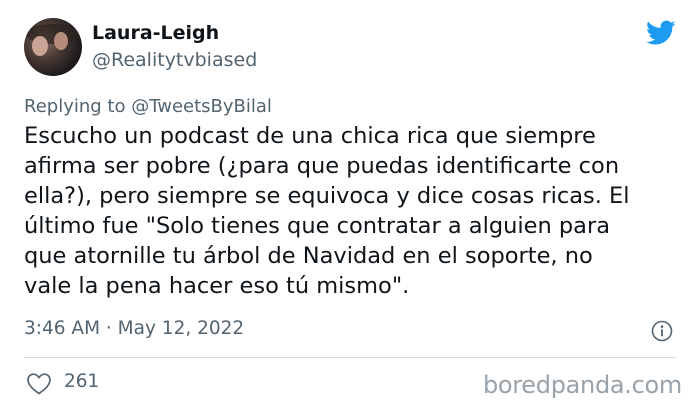  Describe the element at coordinates (134, 328) in the screenshot. I see `tweet-timestamp: 3:46 AM · May 12, 2022` at that location.